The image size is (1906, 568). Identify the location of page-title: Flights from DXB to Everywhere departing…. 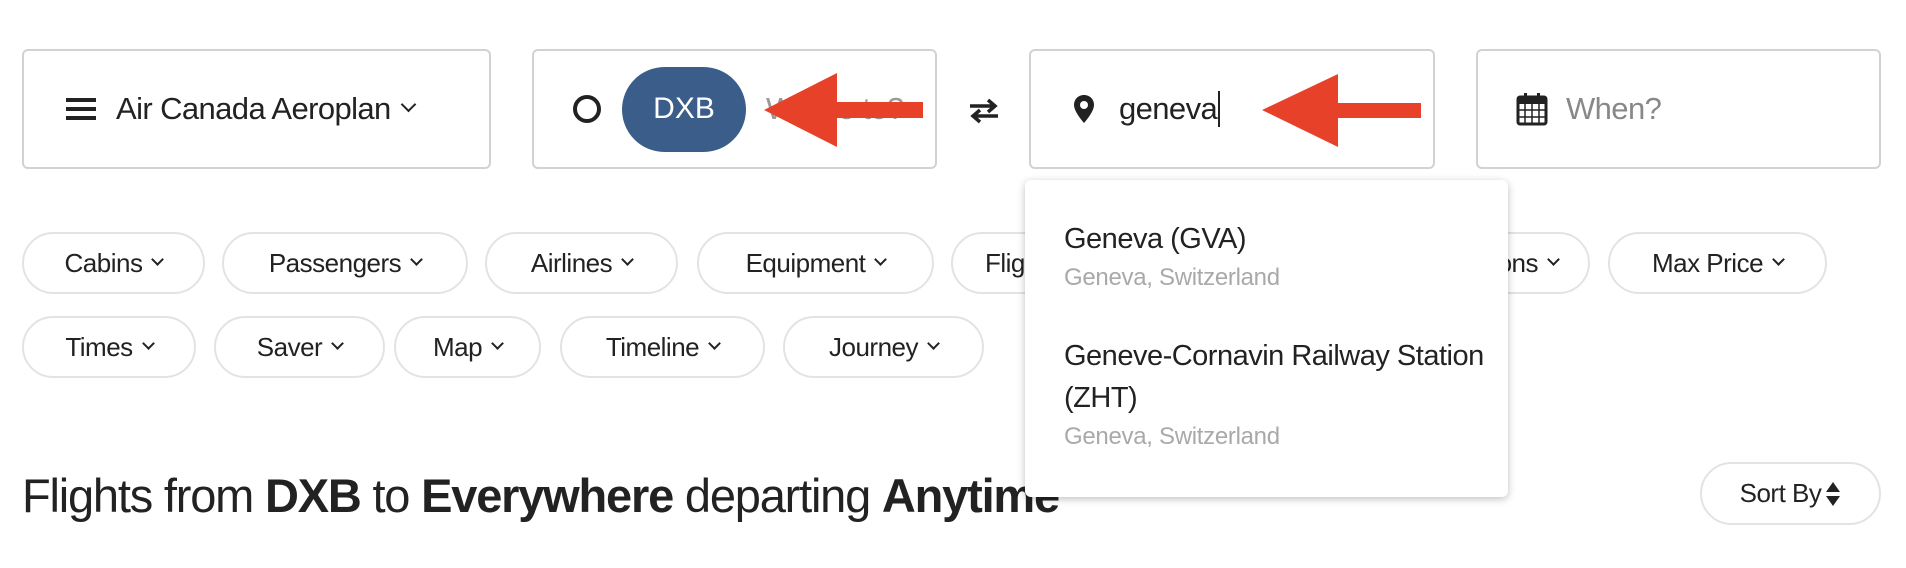
(541, 495).